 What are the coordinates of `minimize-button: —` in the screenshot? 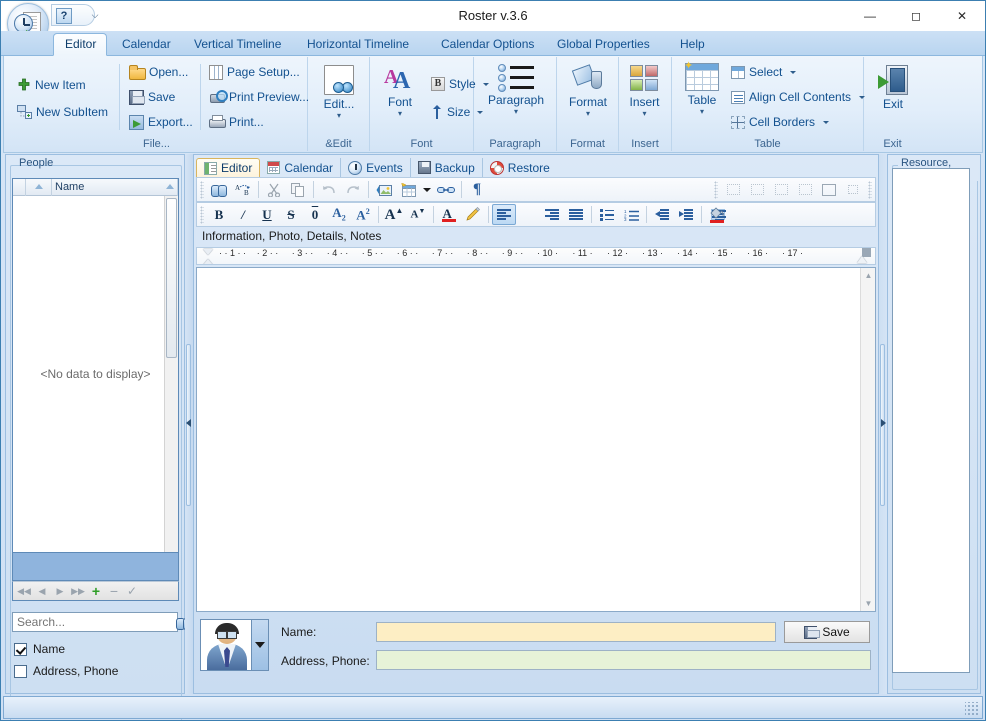 It's located at (870, 16).